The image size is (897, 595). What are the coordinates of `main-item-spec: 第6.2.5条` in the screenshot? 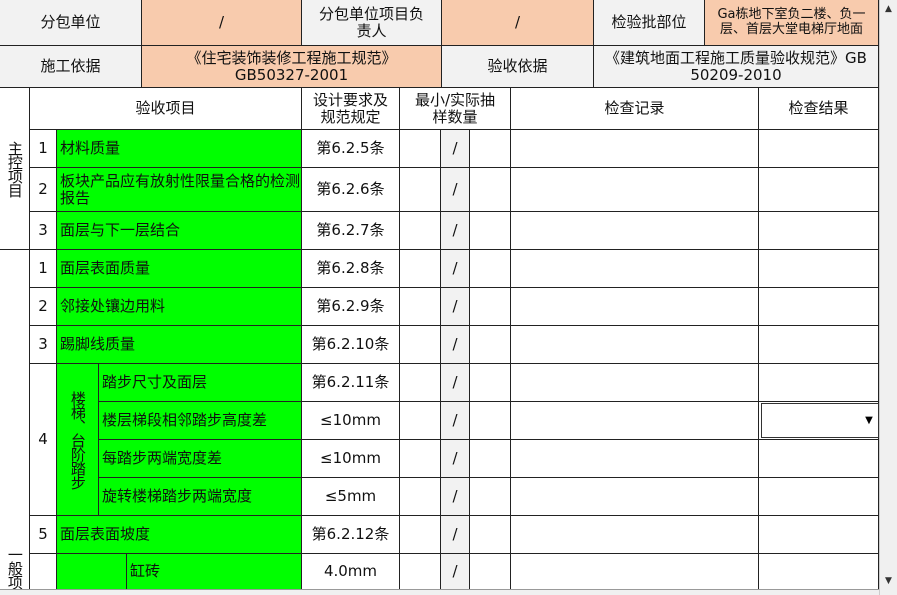 It's located at (351, 149).